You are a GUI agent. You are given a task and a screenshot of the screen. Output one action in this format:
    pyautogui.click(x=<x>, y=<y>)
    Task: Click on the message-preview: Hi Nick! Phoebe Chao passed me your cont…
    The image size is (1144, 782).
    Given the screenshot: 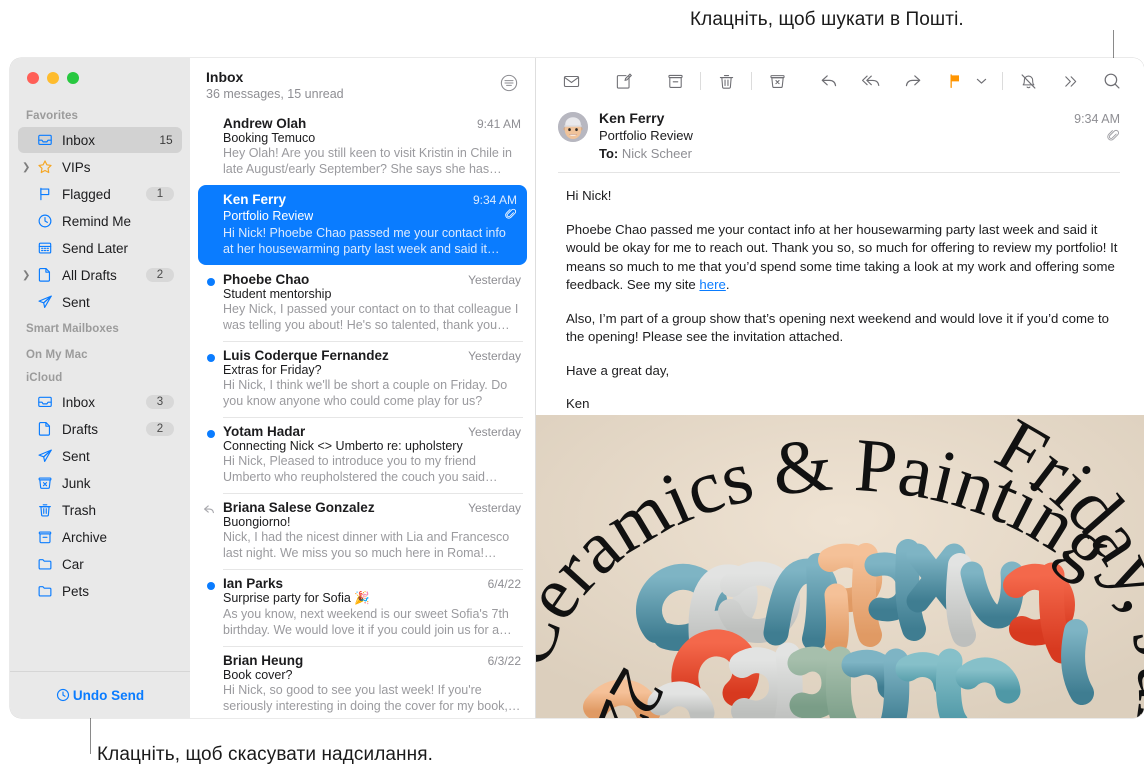 What is the action you would take?
    pyautogui.click(x=364, y=241)
    